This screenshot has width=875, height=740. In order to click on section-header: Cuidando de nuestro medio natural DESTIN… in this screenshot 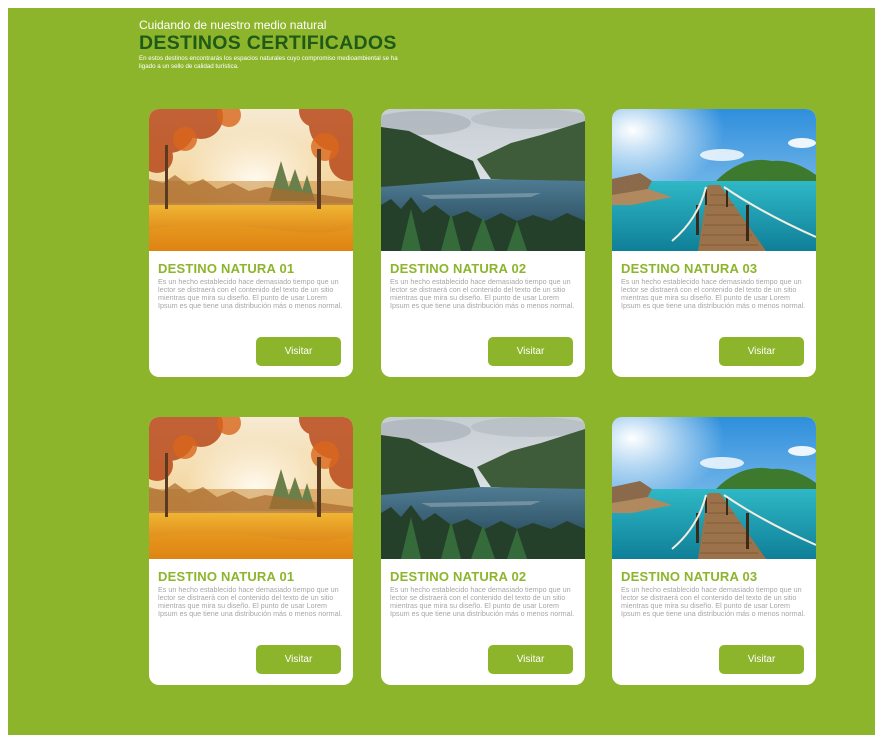, I will do `click(289, 44)`.